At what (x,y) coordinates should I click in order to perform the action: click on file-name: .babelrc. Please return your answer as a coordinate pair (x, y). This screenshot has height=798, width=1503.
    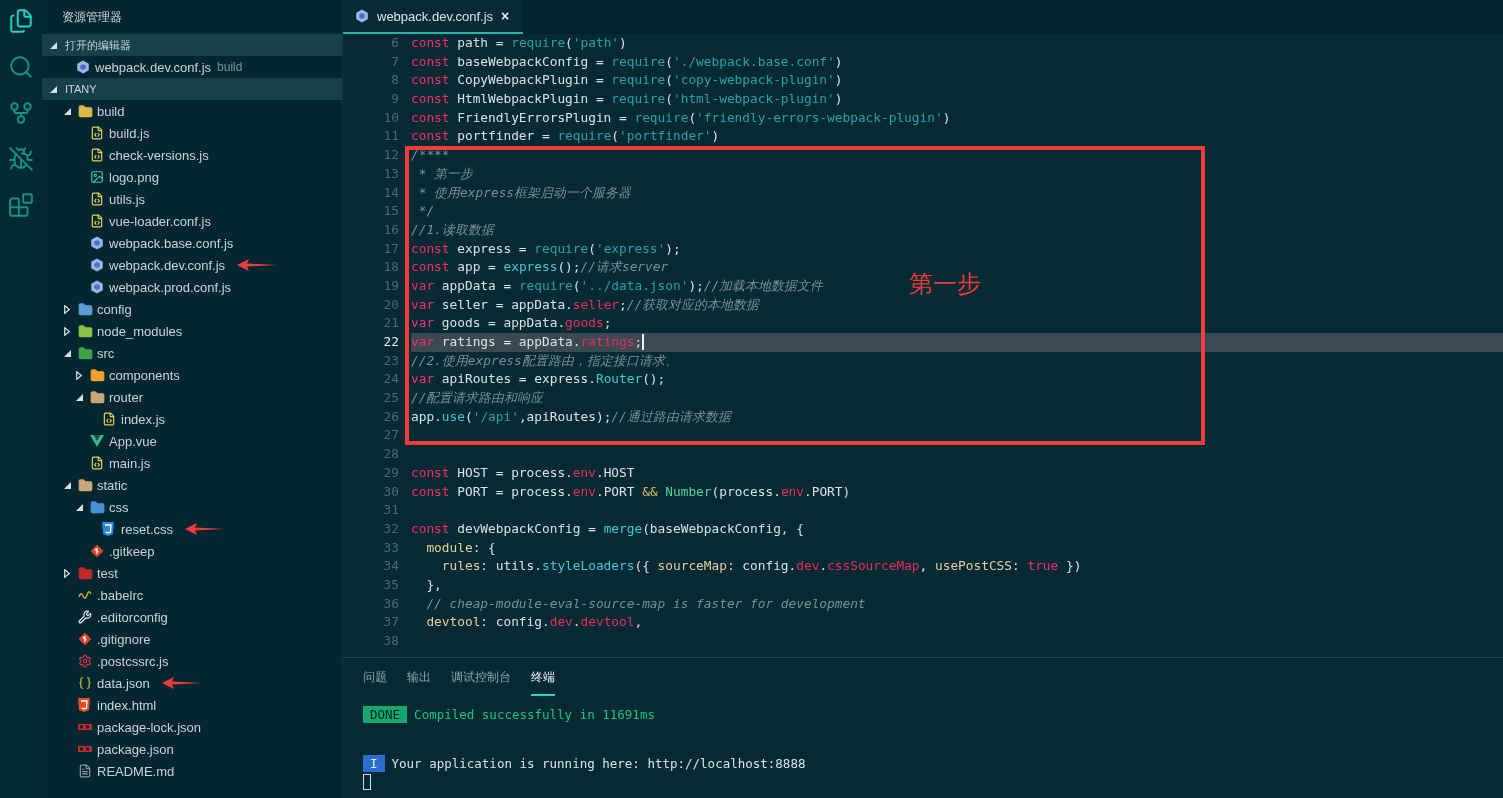
    Looking at the image, I should click on (120, 595).